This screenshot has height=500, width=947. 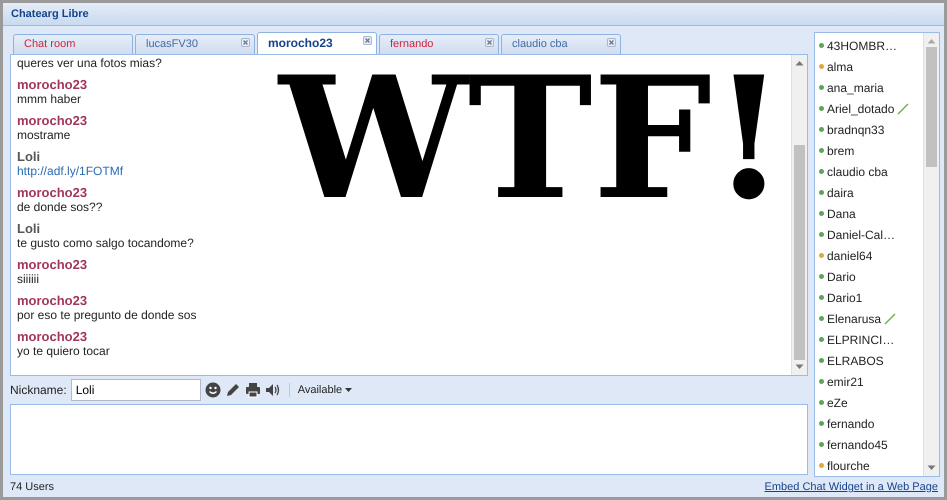 What do you see at coordinates (409, 439) in the screenshot?
I see `message-input` at bounding box center [409, 439].